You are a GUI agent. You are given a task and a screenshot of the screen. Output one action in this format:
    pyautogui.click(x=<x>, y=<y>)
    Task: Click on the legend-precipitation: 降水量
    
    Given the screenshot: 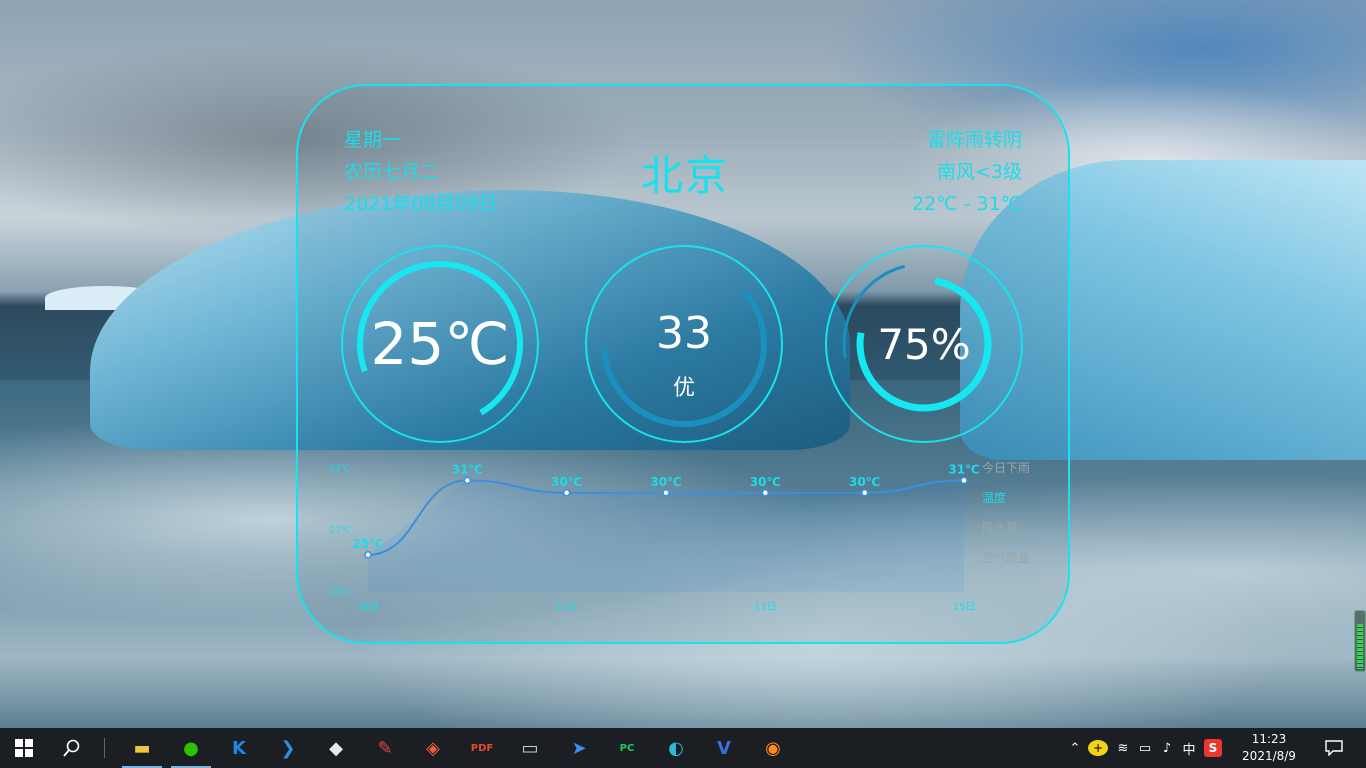 What is the action you would take?
    pyautogui.click(x=1027, y=535)
    